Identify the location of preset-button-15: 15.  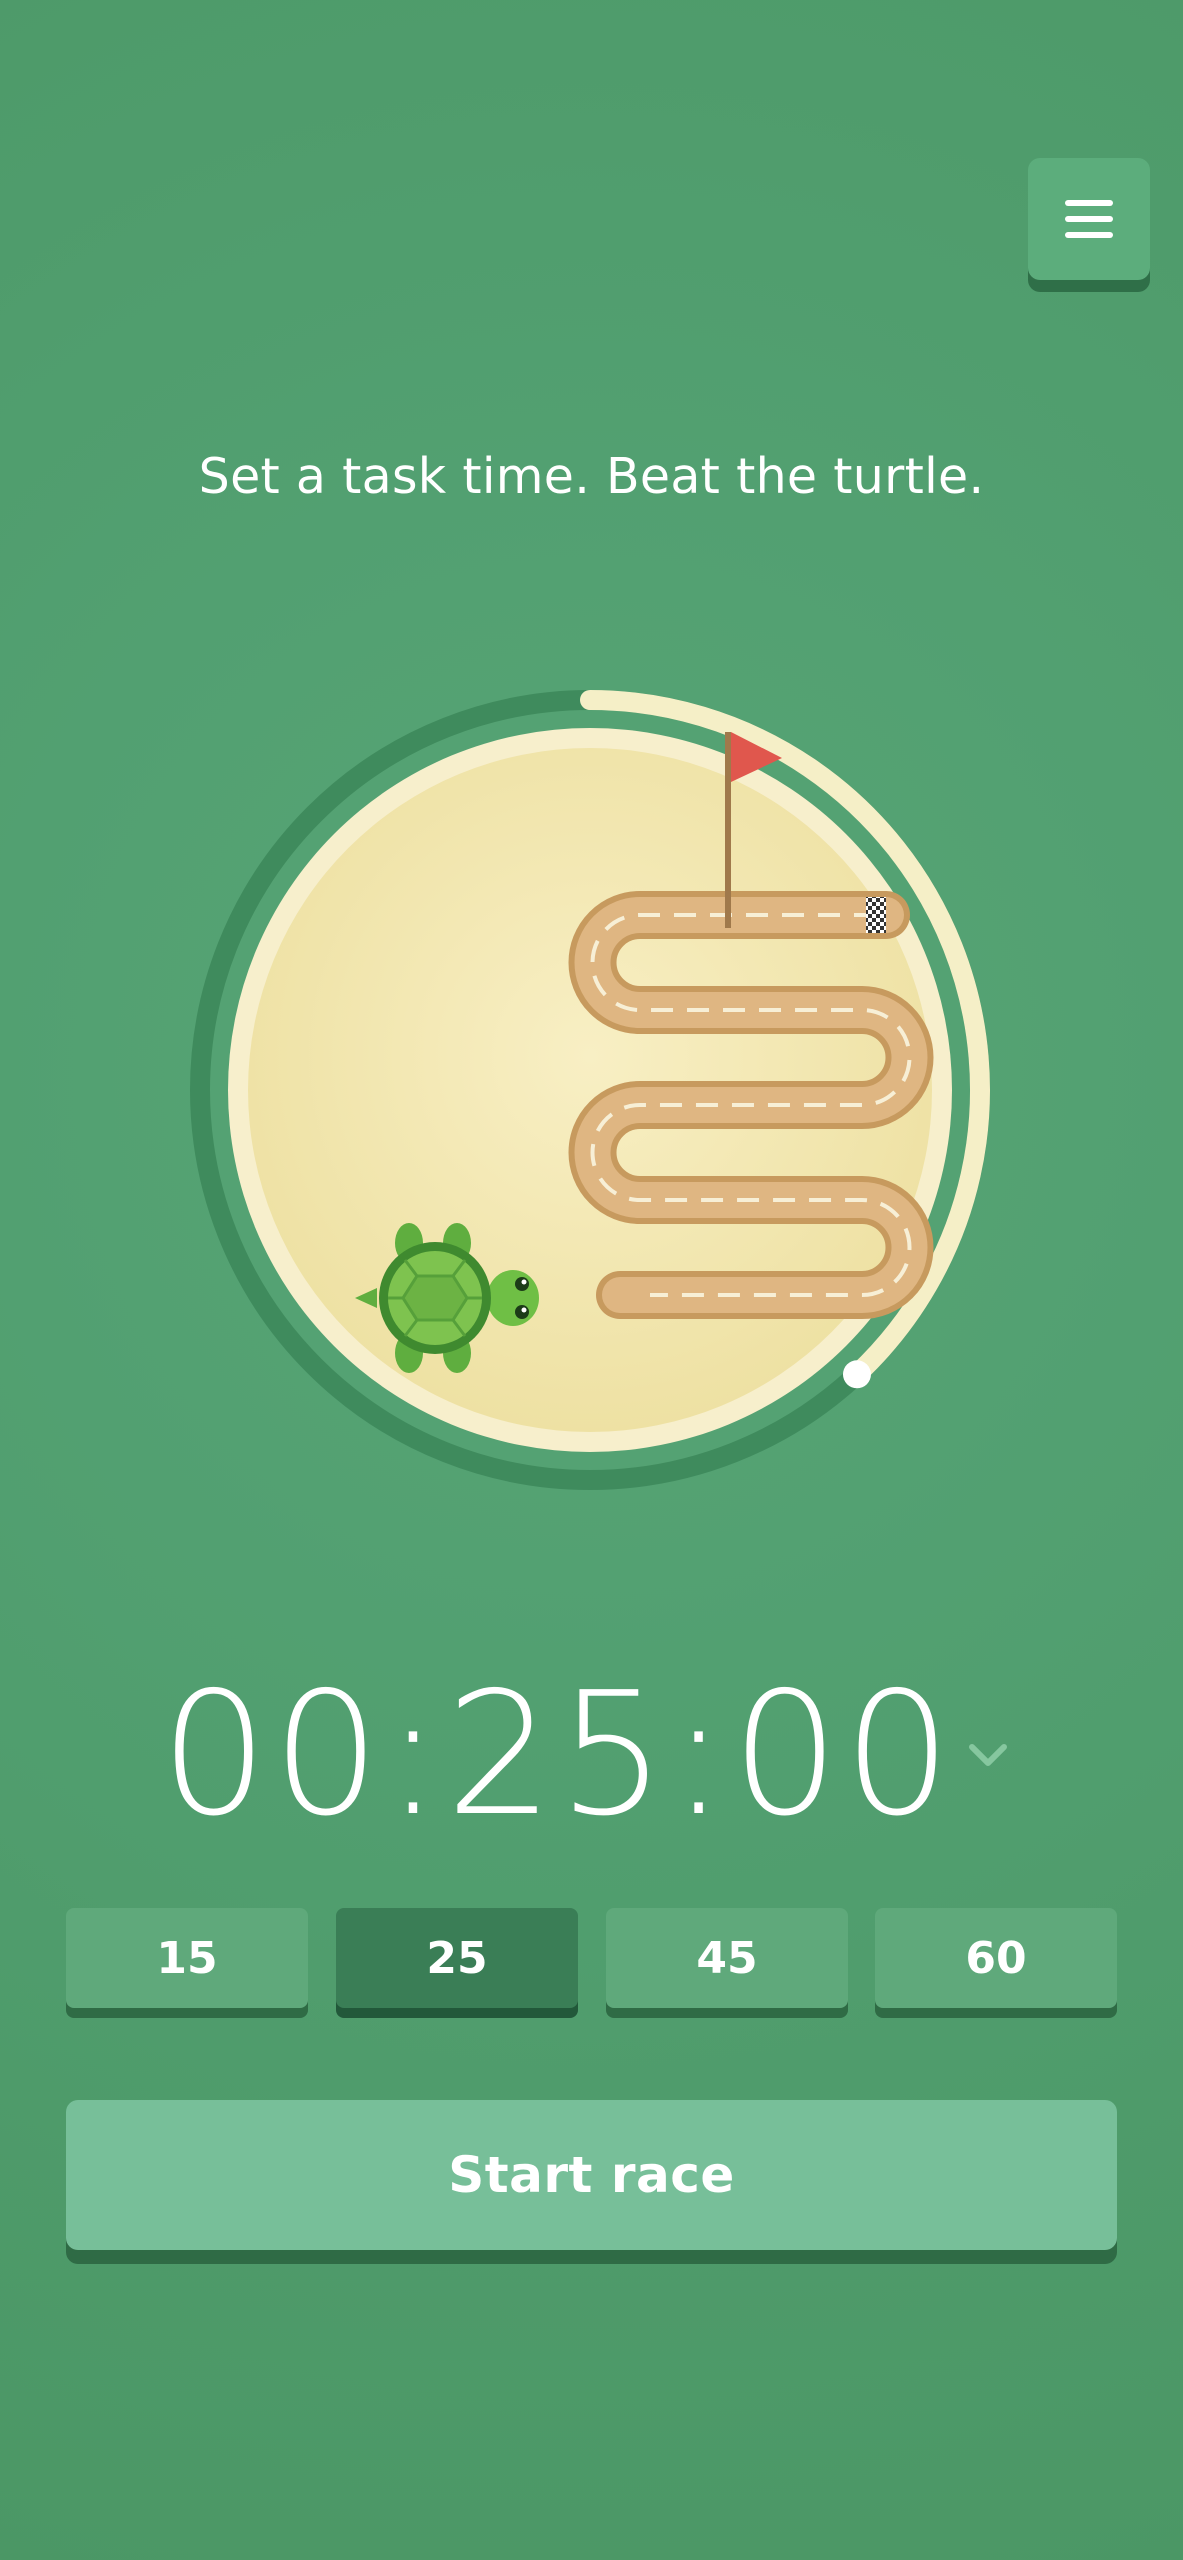
(187, 1958).